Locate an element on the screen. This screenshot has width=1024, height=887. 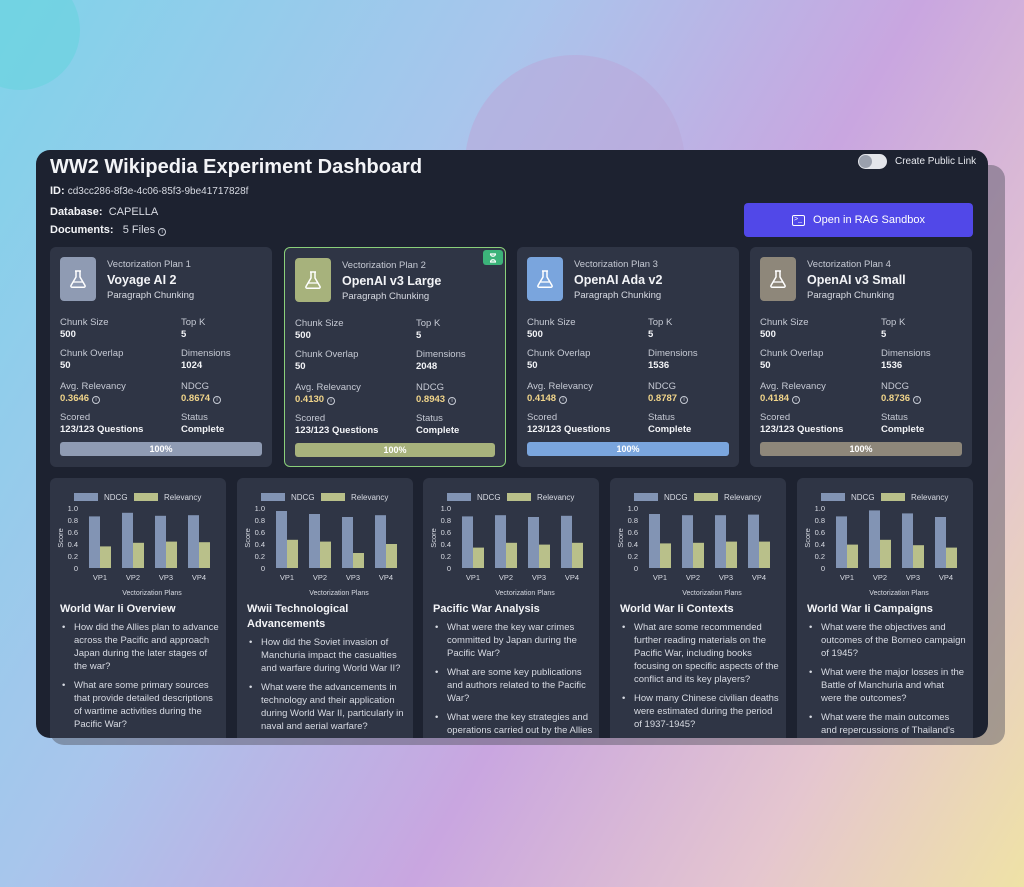
plan-model-name: Voyage AI 2 is located at coordinates (142, 280).